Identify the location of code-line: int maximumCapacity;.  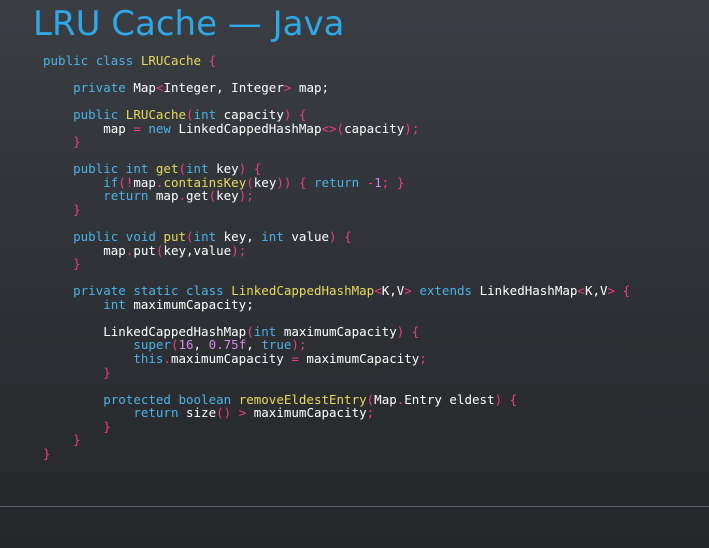
(336, 305).